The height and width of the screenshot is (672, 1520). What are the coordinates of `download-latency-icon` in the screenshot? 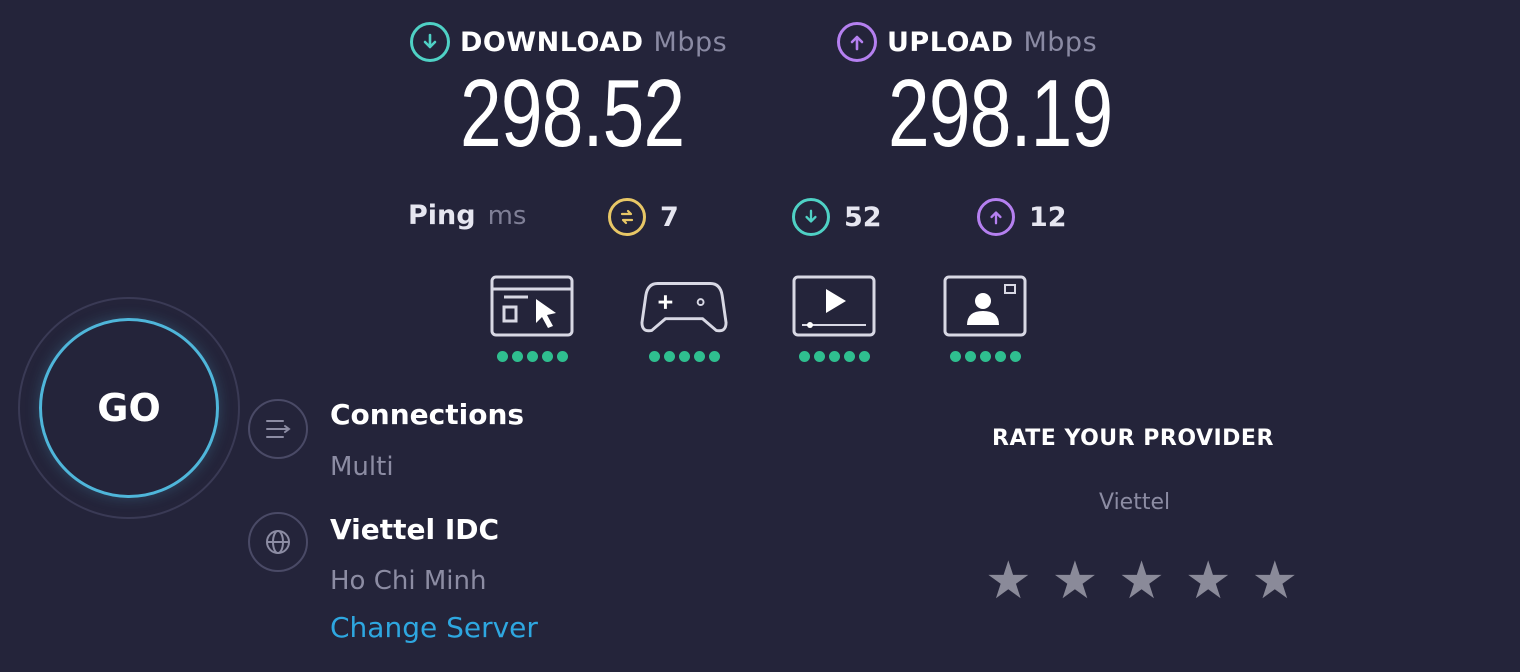 It's located at (811, 217).